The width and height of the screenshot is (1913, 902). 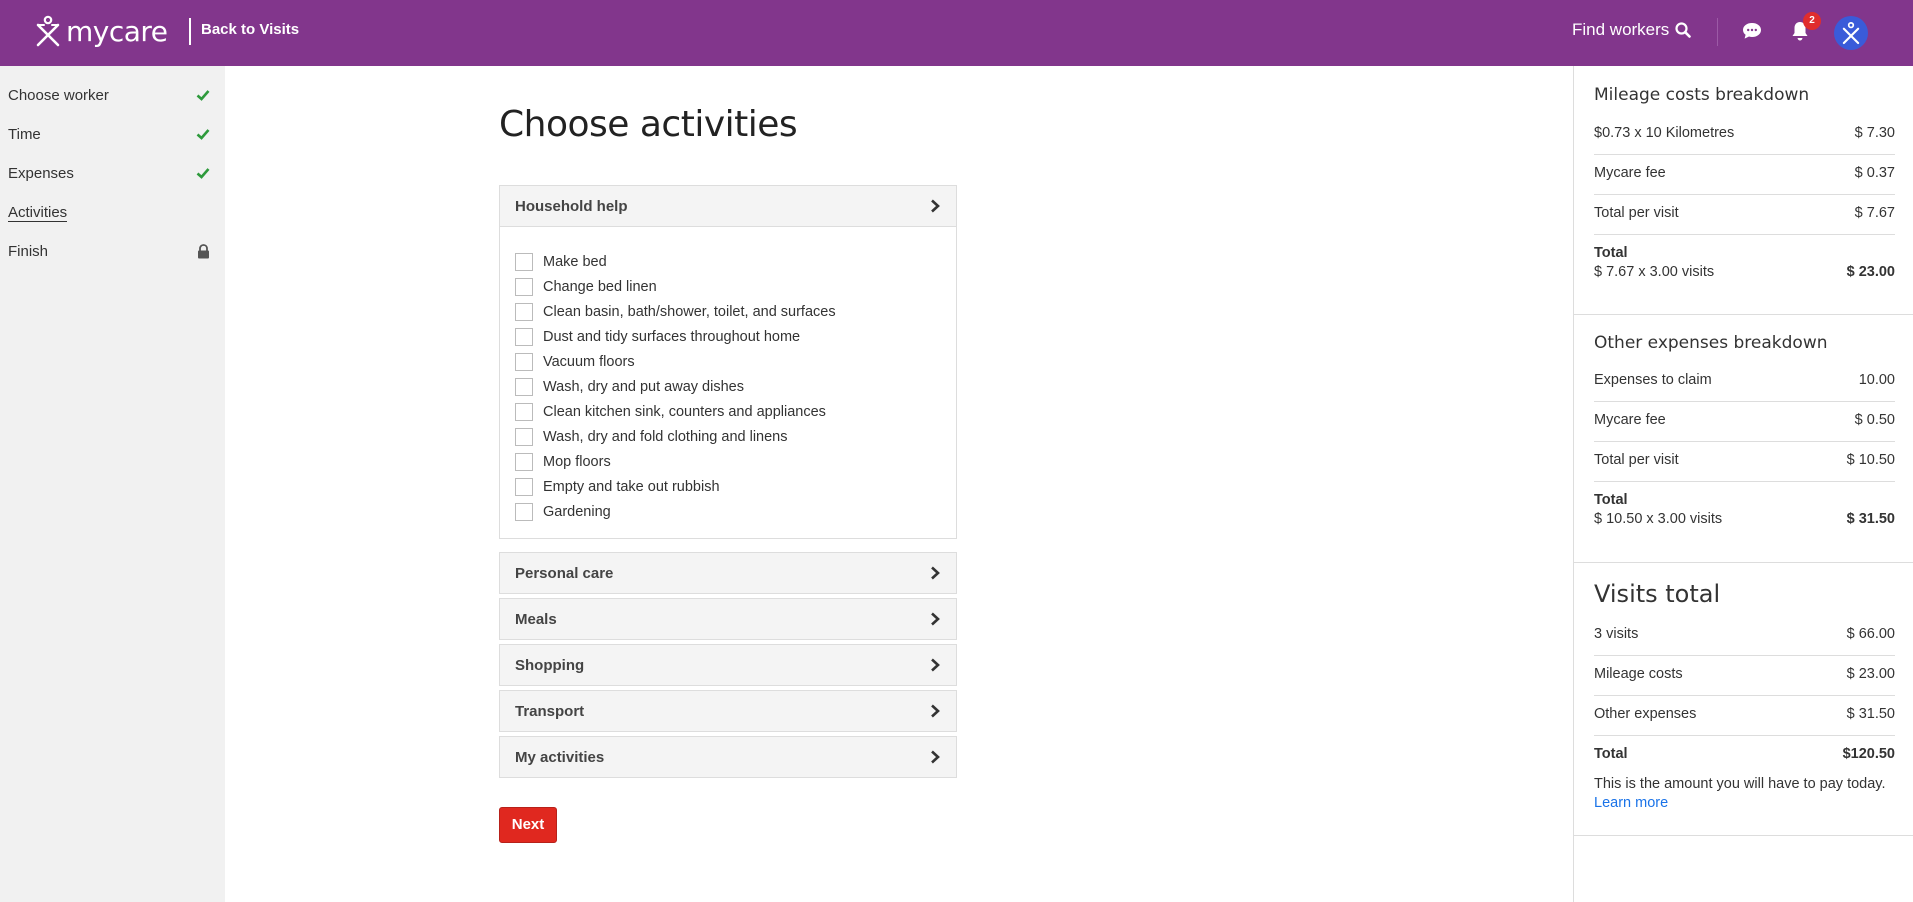 I want to click on row-label: $ 7.67 x 3.00 visits, so click(x=1654, y=272).